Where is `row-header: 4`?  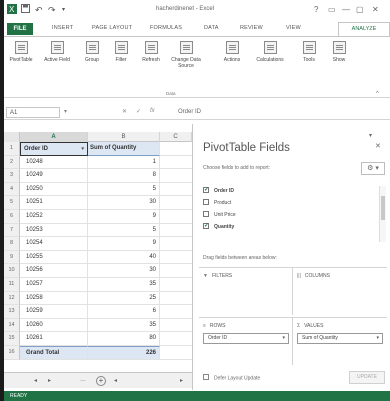 row-header: 4 is located at coordinates (12, 189).